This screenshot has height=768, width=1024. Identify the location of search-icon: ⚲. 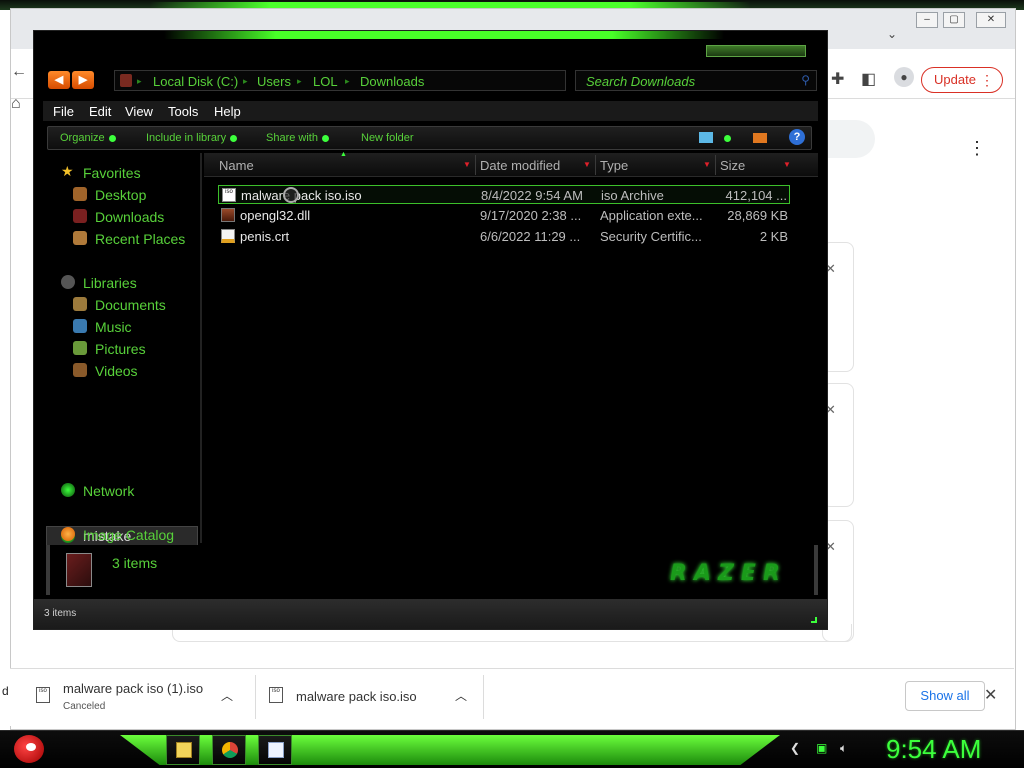
(805, 80).